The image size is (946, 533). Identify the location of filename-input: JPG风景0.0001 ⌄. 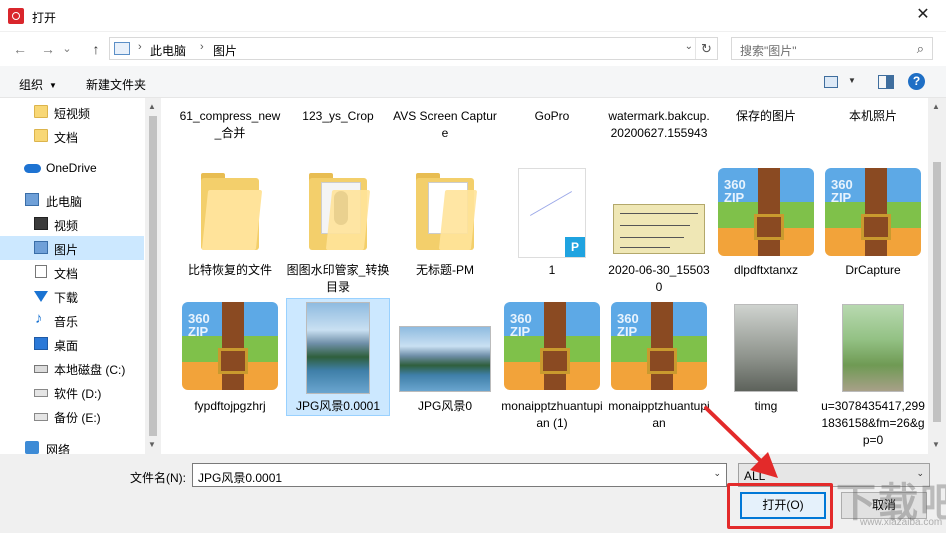
(459, 475).